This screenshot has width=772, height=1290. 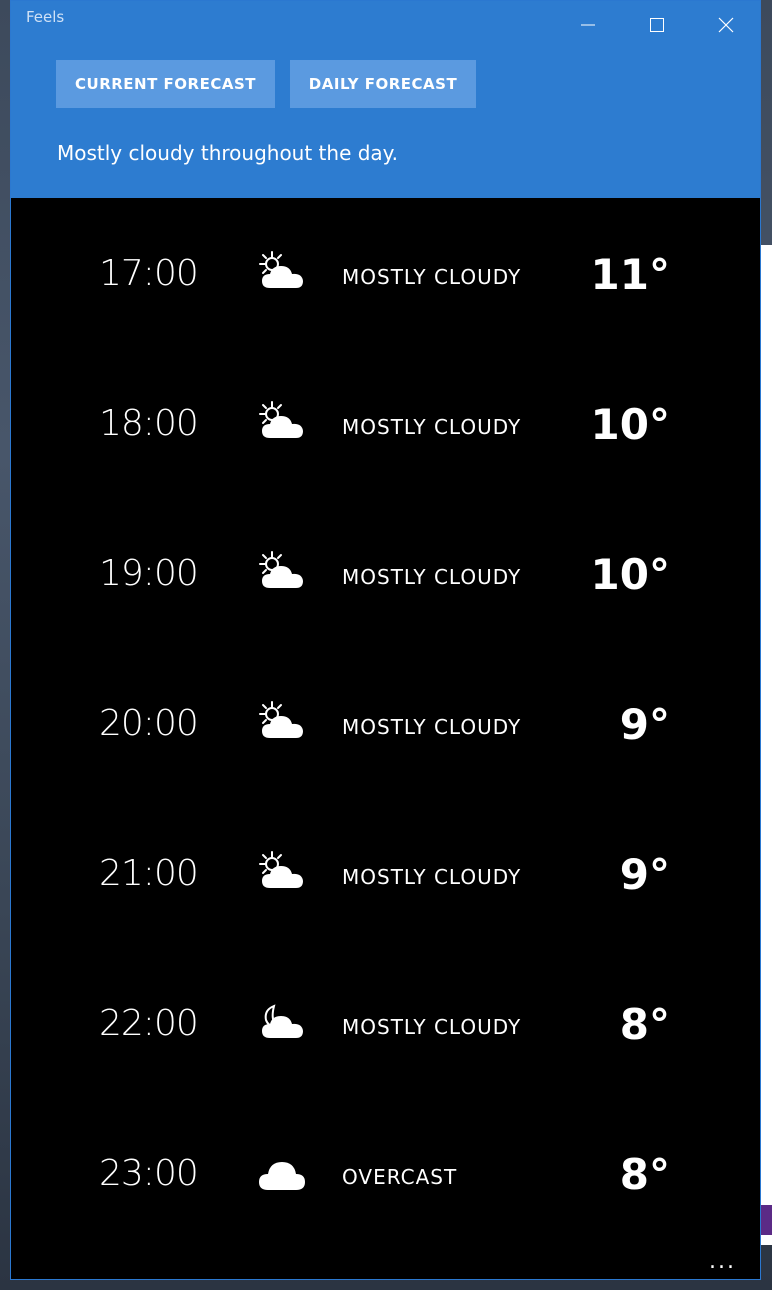 I want to click on forecast-temperature: 11°, so click(x=630, y=274).